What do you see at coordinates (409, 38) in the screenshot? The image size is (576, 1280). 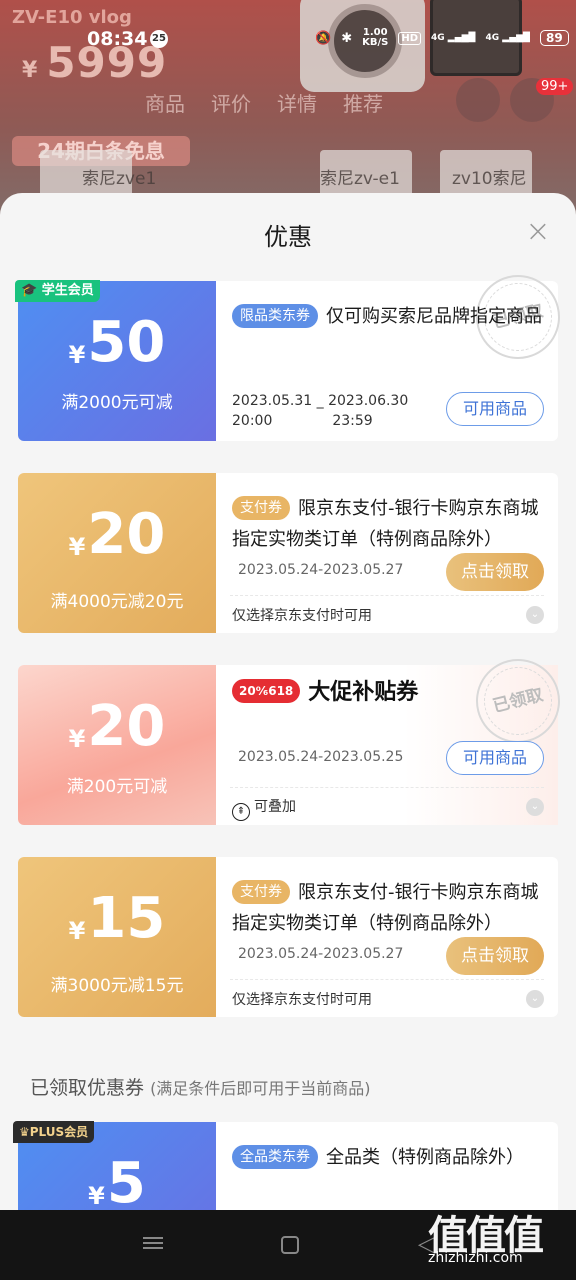 I see `hd-icon: HD` at bounding box center [409, 38].